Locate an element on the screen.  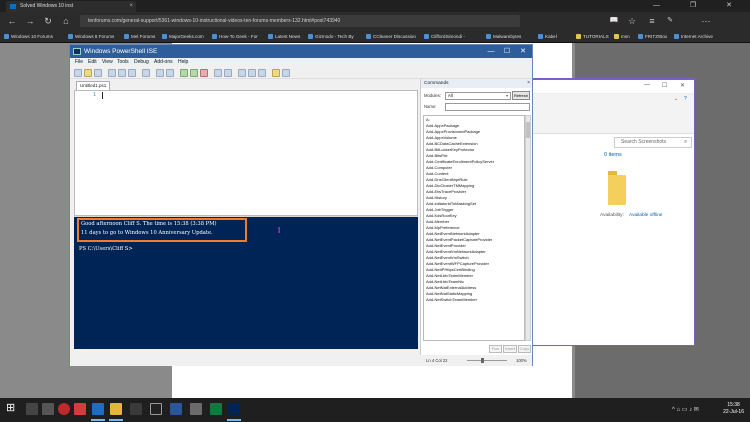
start-powershell-icon is located at coordinates (228, 73).